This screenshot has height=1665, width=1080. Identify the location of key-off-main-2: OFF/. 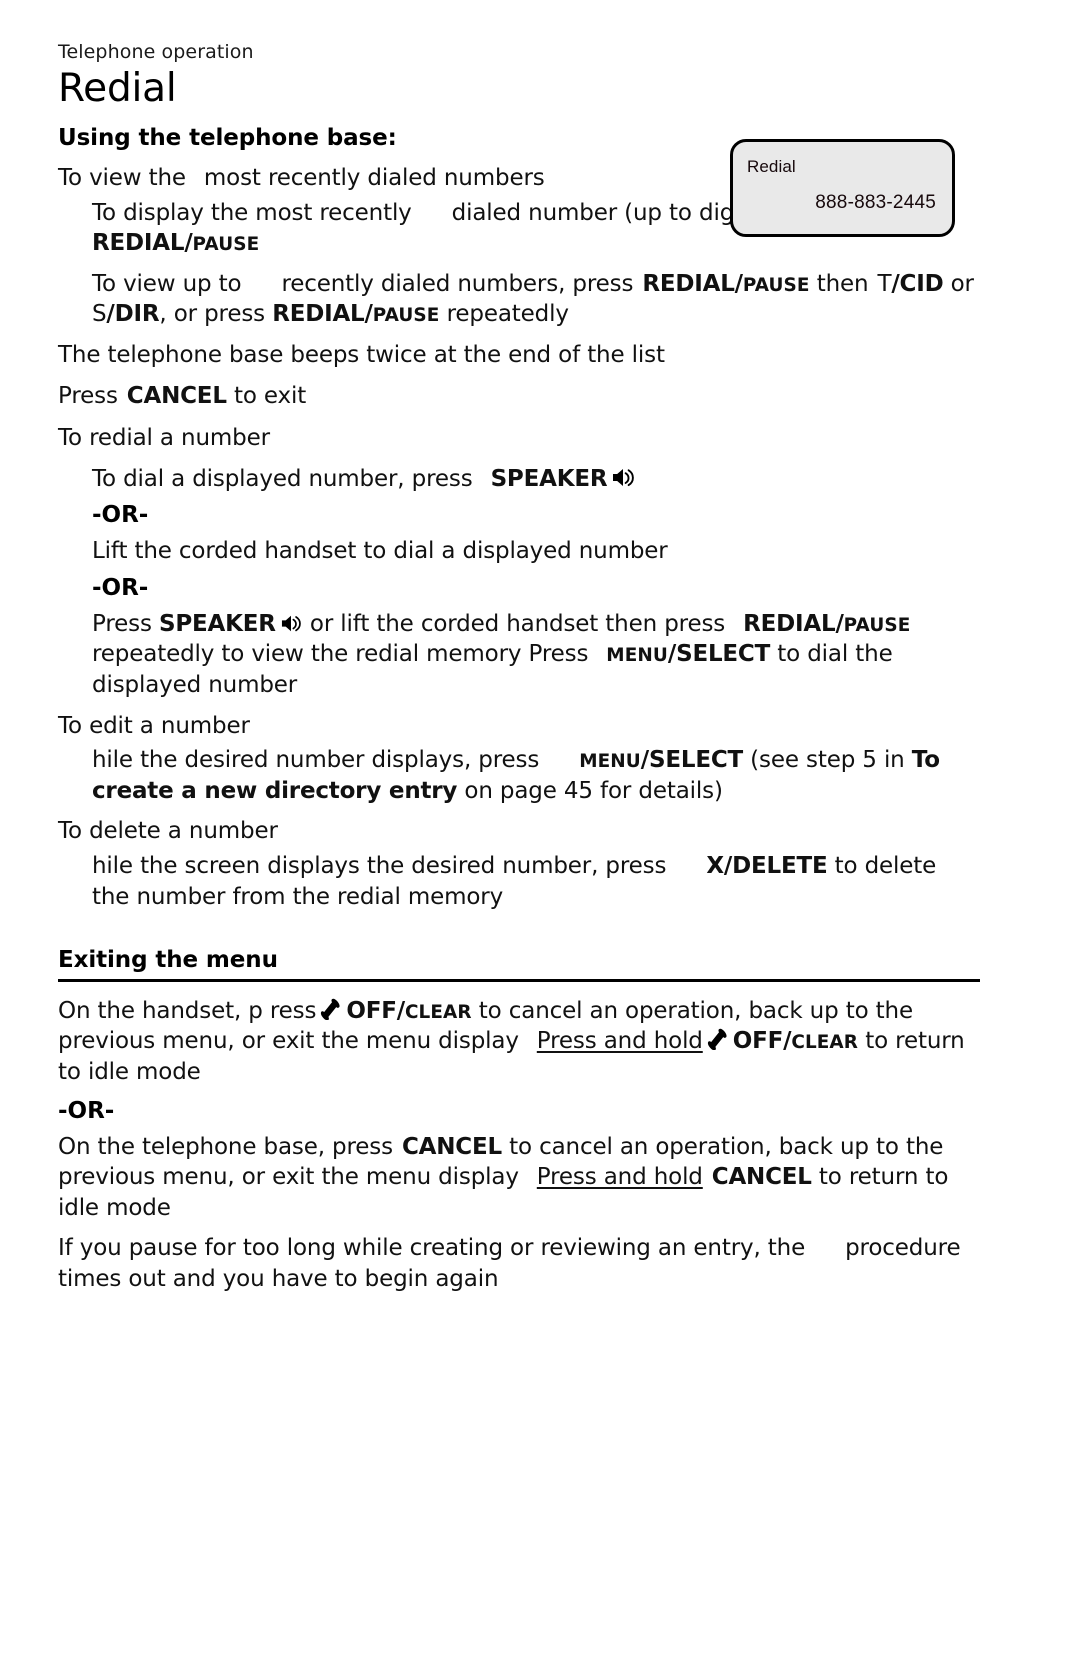
(762, 1041).